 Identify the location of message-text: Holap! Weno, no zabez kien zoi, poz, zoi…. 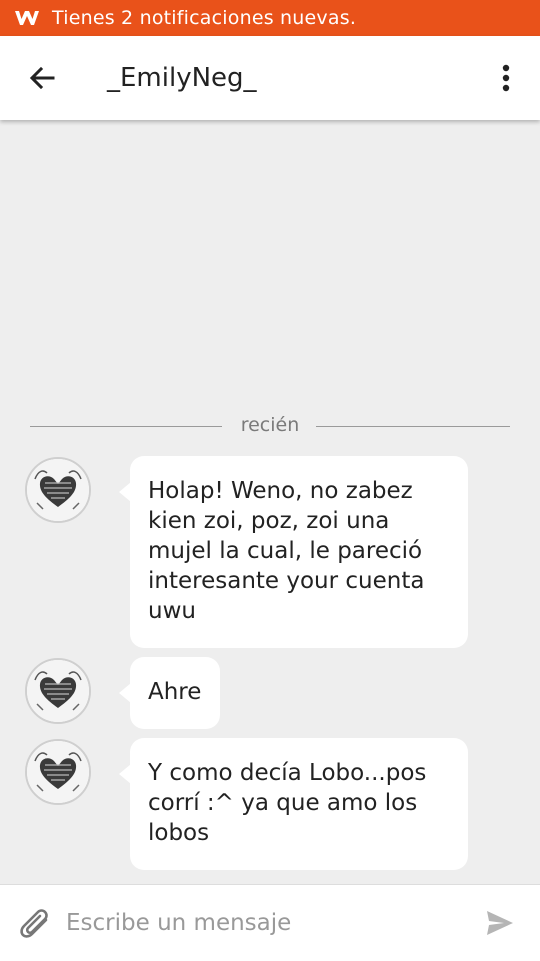
(286, 551).